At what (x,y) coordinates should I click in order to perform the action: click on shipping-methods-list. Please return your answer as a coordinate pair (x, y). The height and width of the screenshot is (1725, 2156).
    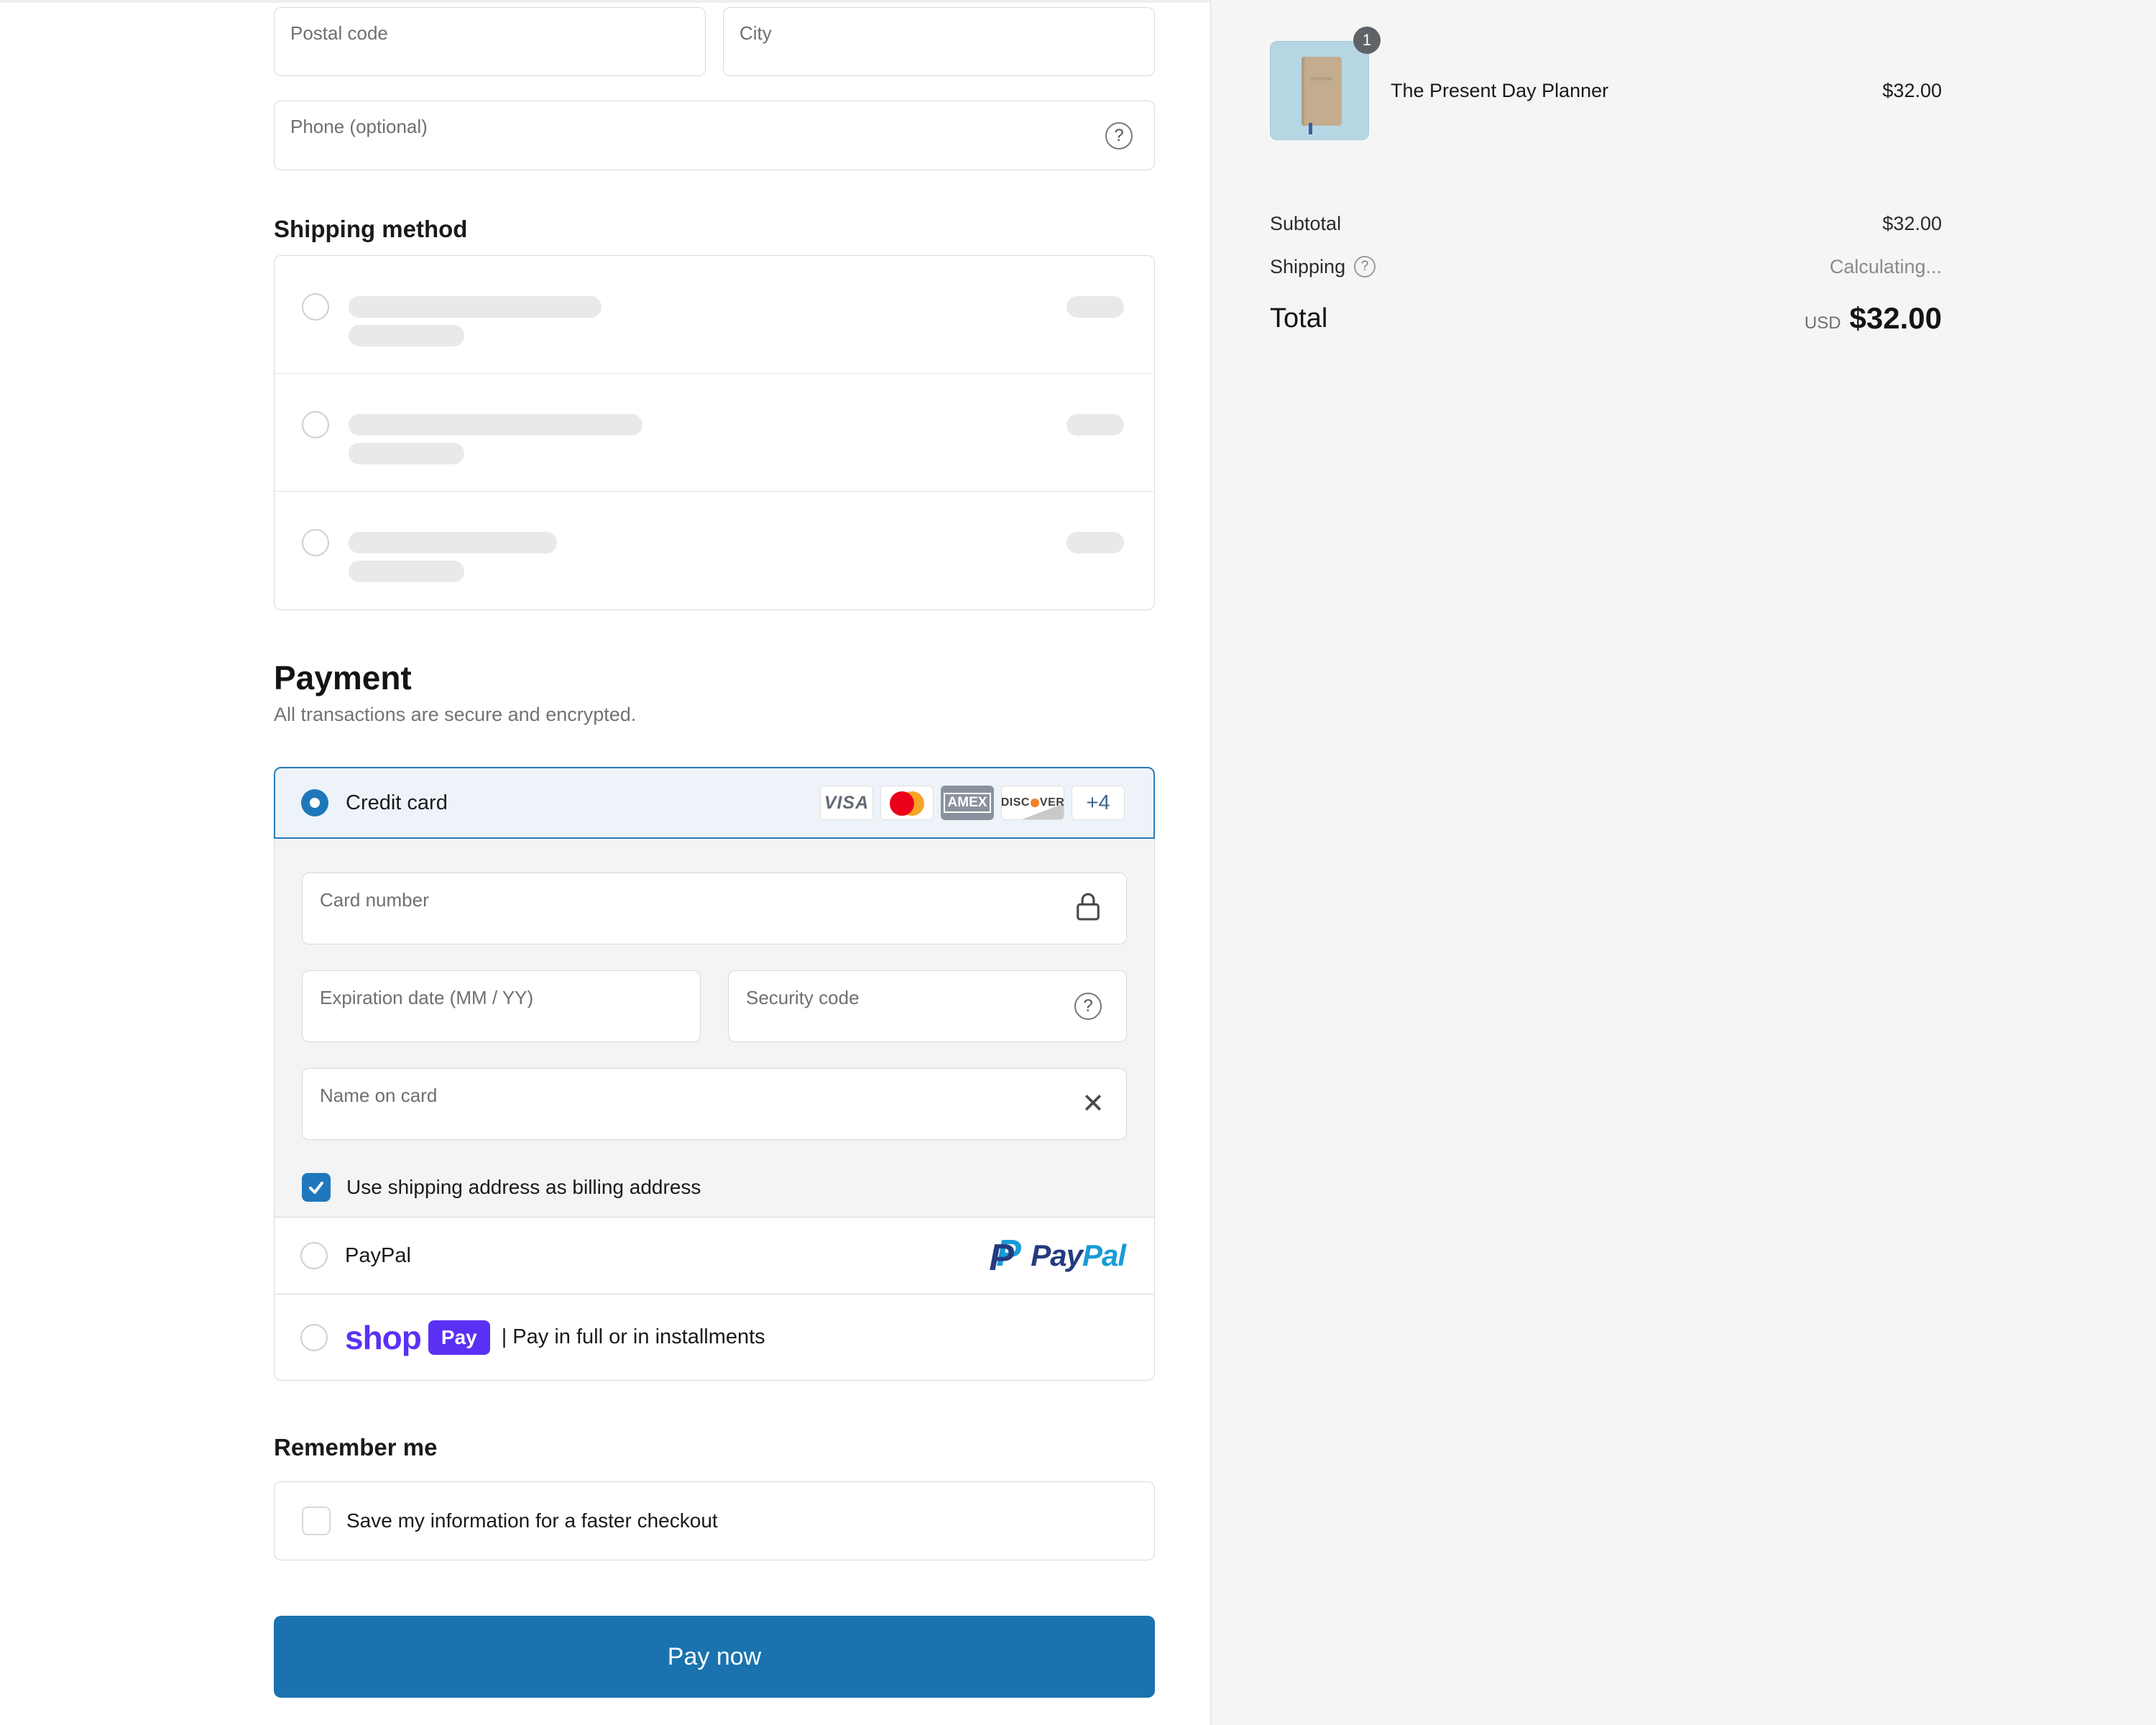
    Looking at the image, I should click on (714, 432).